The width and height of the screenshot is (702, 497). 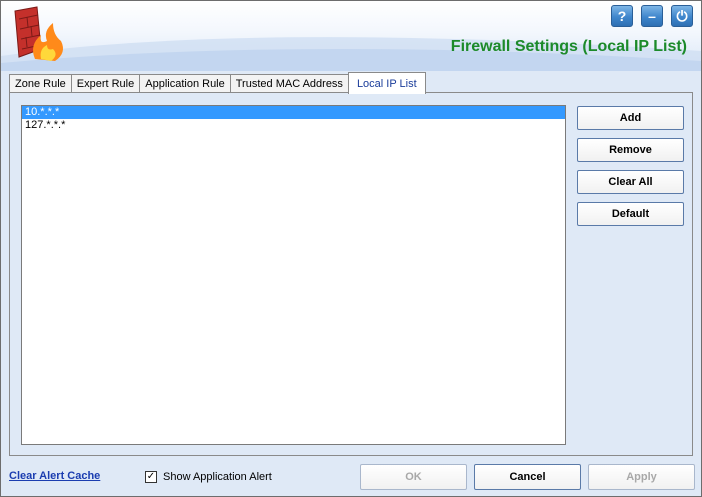 I want to click on power-button: ⏻, so click(x=682, y=16).